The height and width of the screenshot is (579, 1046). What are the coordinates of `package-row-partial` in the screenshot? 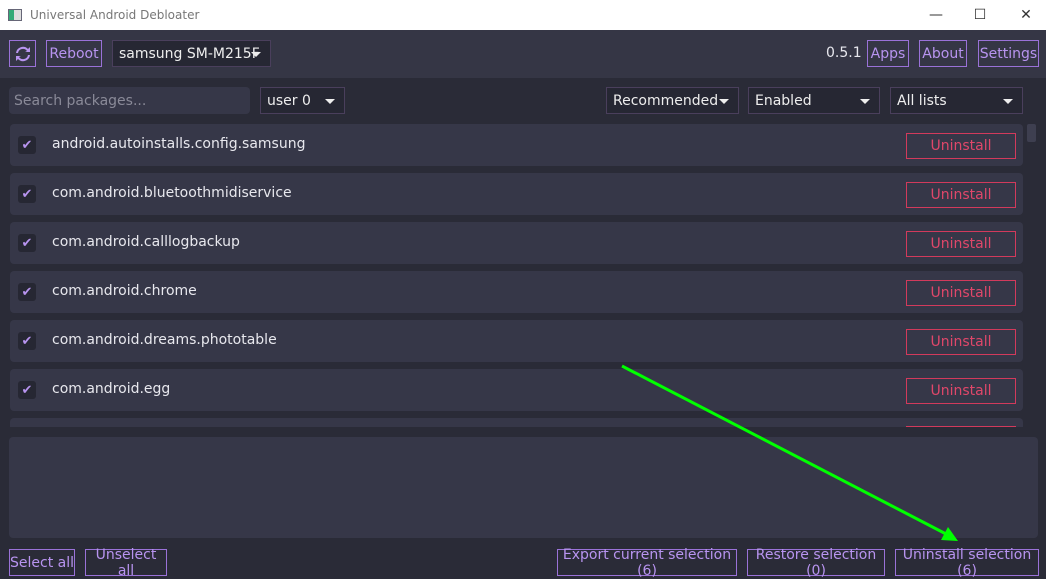 It's located at (516, 422).